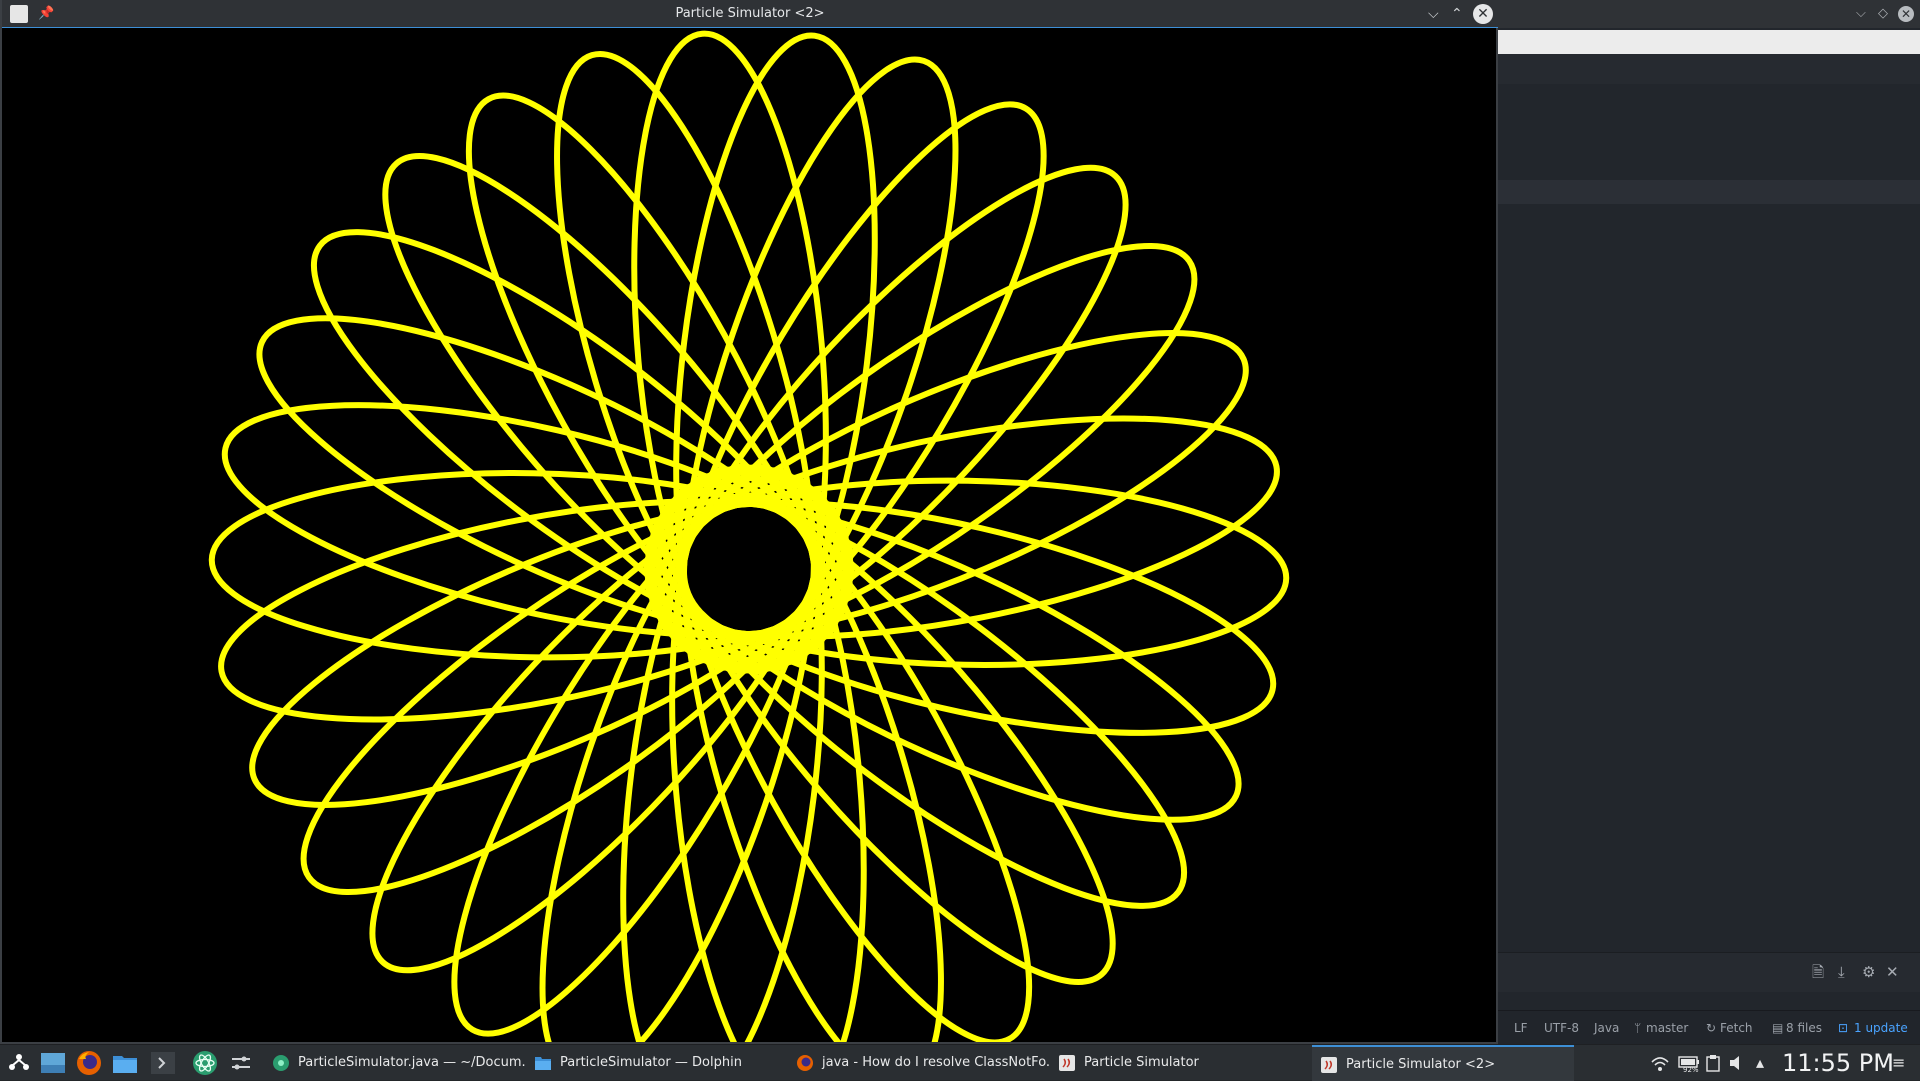 This screenshot has width=1920, height=1081. I want to click on system-settings-icon, so click(241, 1063).